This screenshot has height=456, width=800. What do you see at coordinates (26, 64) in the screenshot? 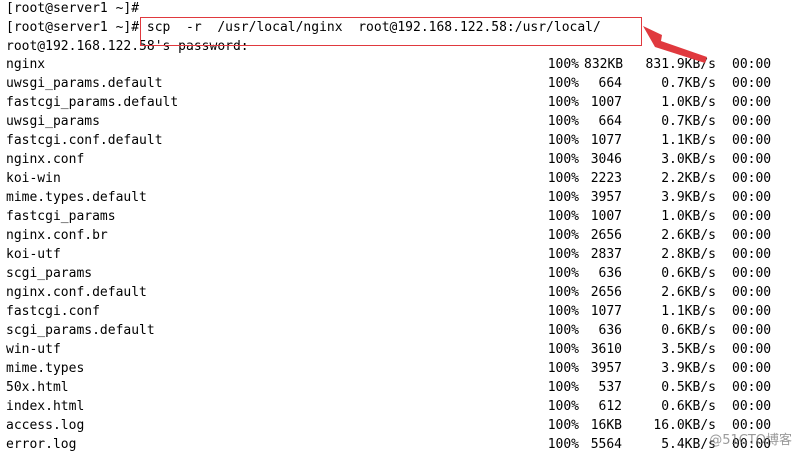
I see `file-name: nginx` at bounding box center [26, 64].